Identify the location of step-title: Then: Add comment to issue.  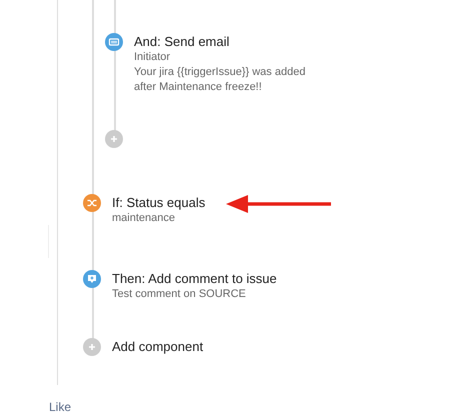
(194, 279).